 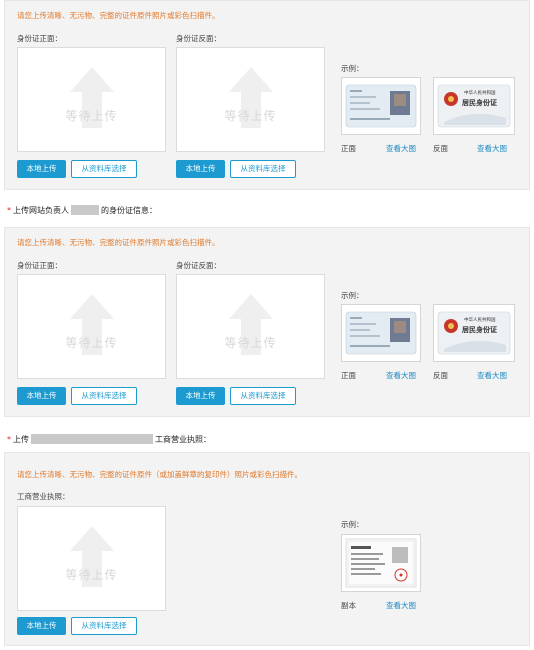 What do you see at coordinates (92, 439) in the screenshot?
I see `redacted-company-name` at bounding box center [92, 439].